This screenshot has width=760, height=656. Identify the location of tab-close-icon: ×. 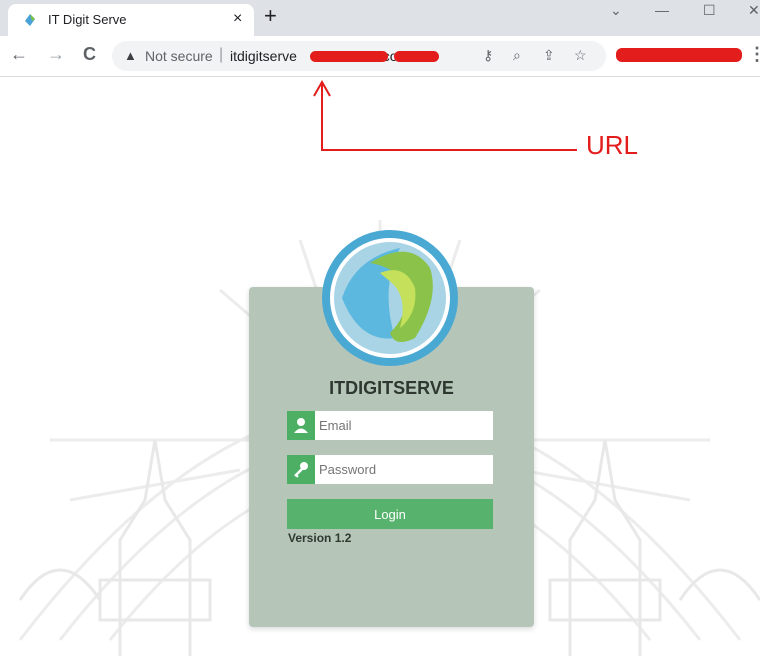
(237, 19).